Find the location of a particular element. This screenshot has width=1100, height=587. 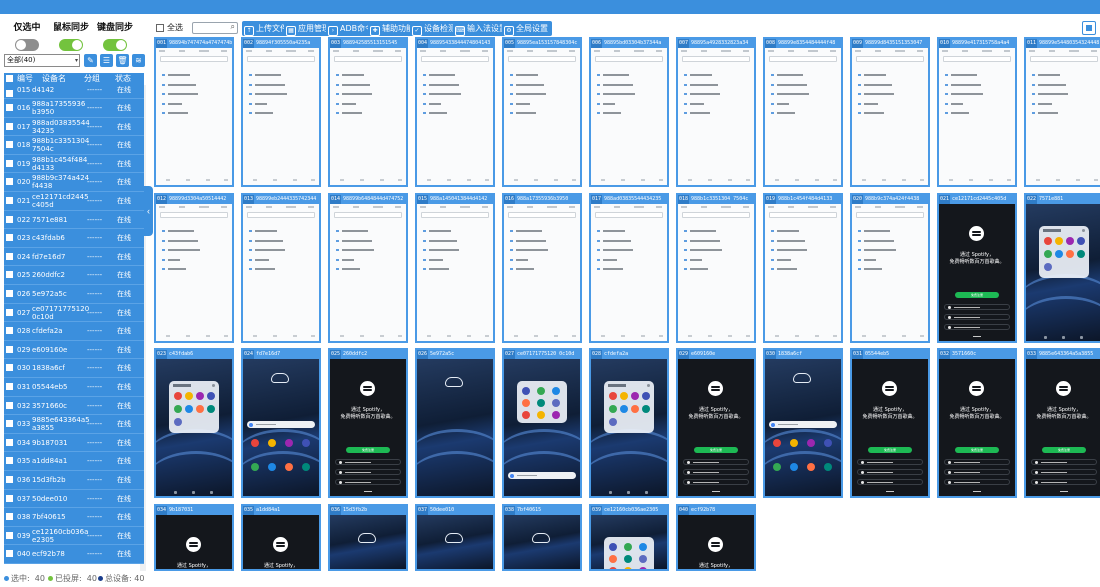

google-search-bar is located at coordinates (803, 424).